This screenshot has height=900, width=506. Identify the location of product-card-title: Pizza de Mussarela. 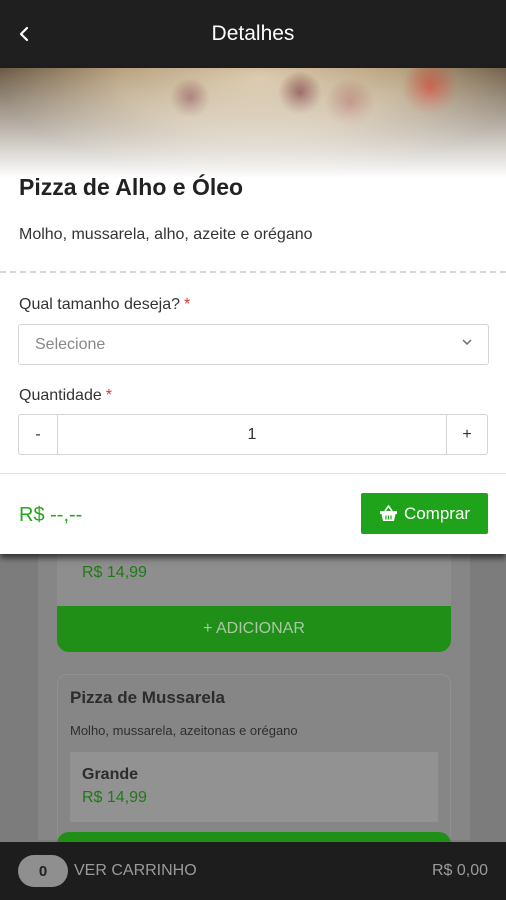
(147, 697).